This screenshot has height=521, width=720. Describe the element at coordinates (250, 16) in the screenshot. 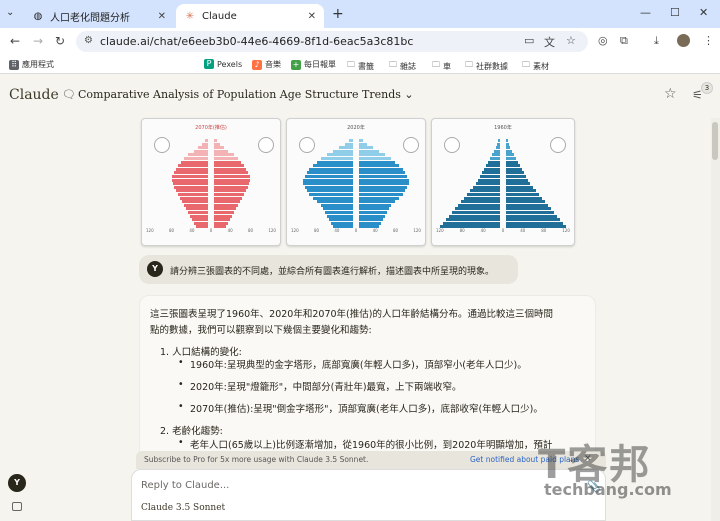

I see `tab-claude: ✳ Claude ✕` at that location.